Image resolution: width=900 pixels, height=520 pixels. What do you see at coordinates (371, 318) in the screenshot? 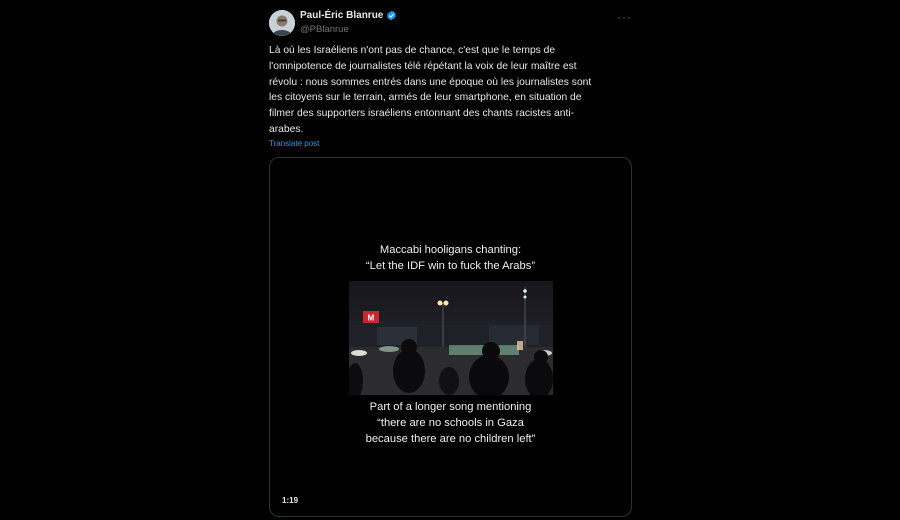
I see `sign-text: M` at bounding box center [371, 318].